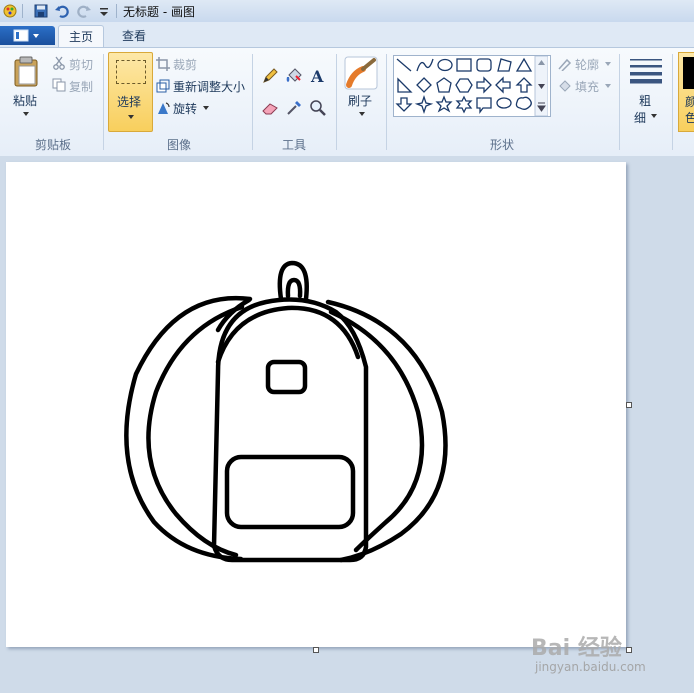  I want to click on copy-icon, so click(59, 85).